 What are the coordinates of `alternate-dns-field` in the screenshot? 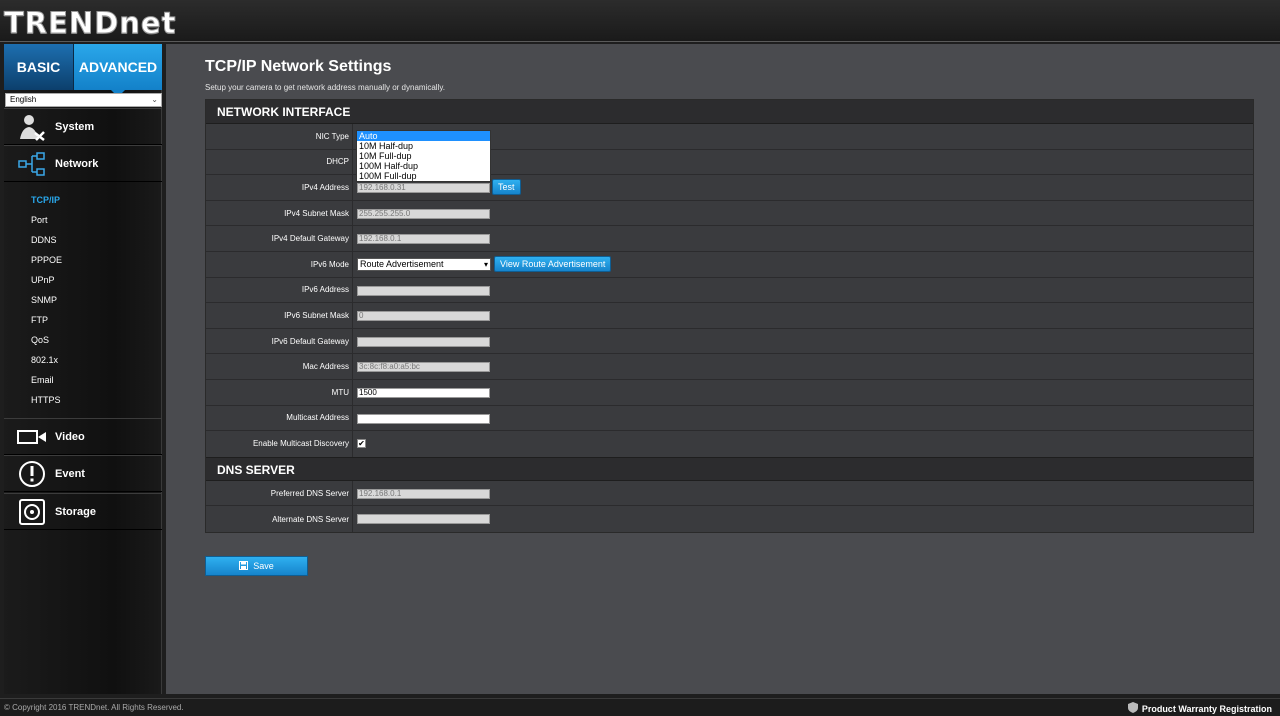 It's located at (423, 519).